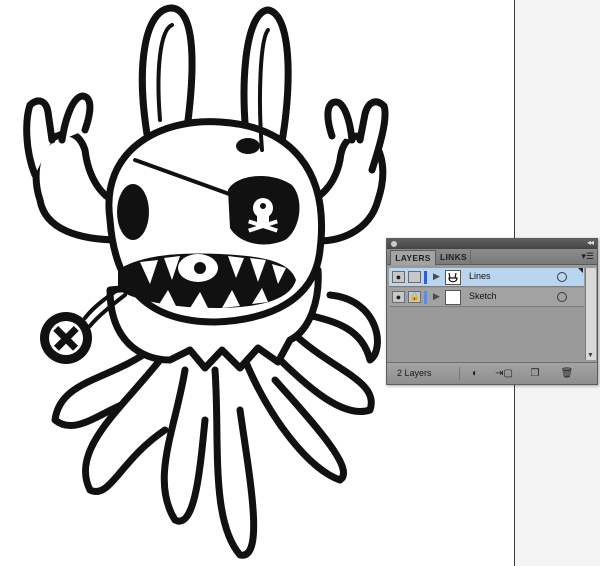 This screenshot has width=600, height=566. What do you see at coordinates (394, 244) in the screenshot?
I see `close-icon` at bounding box center [394, 244].